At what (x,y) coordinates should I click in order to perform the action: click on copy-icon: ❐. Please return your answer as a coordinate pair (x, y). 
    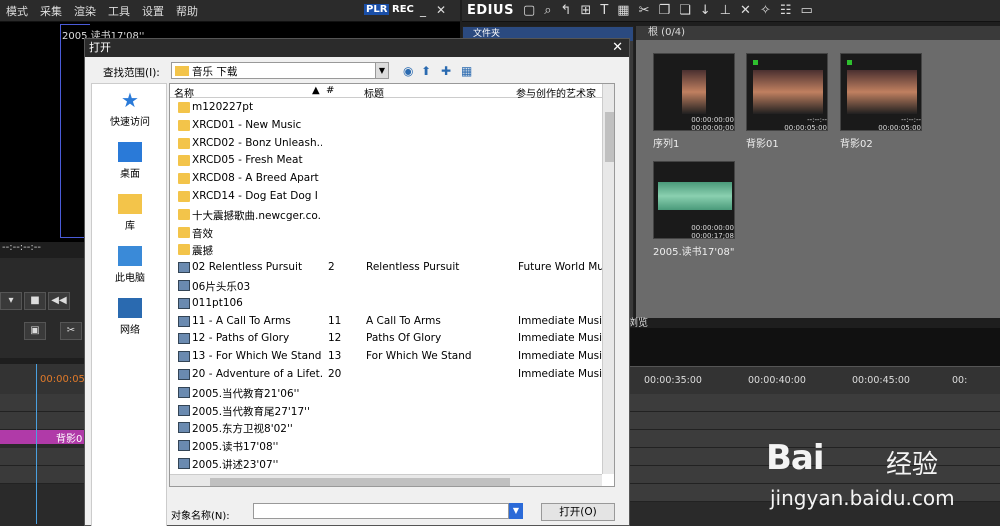
    Looking at the image, I should click on (664, 10).